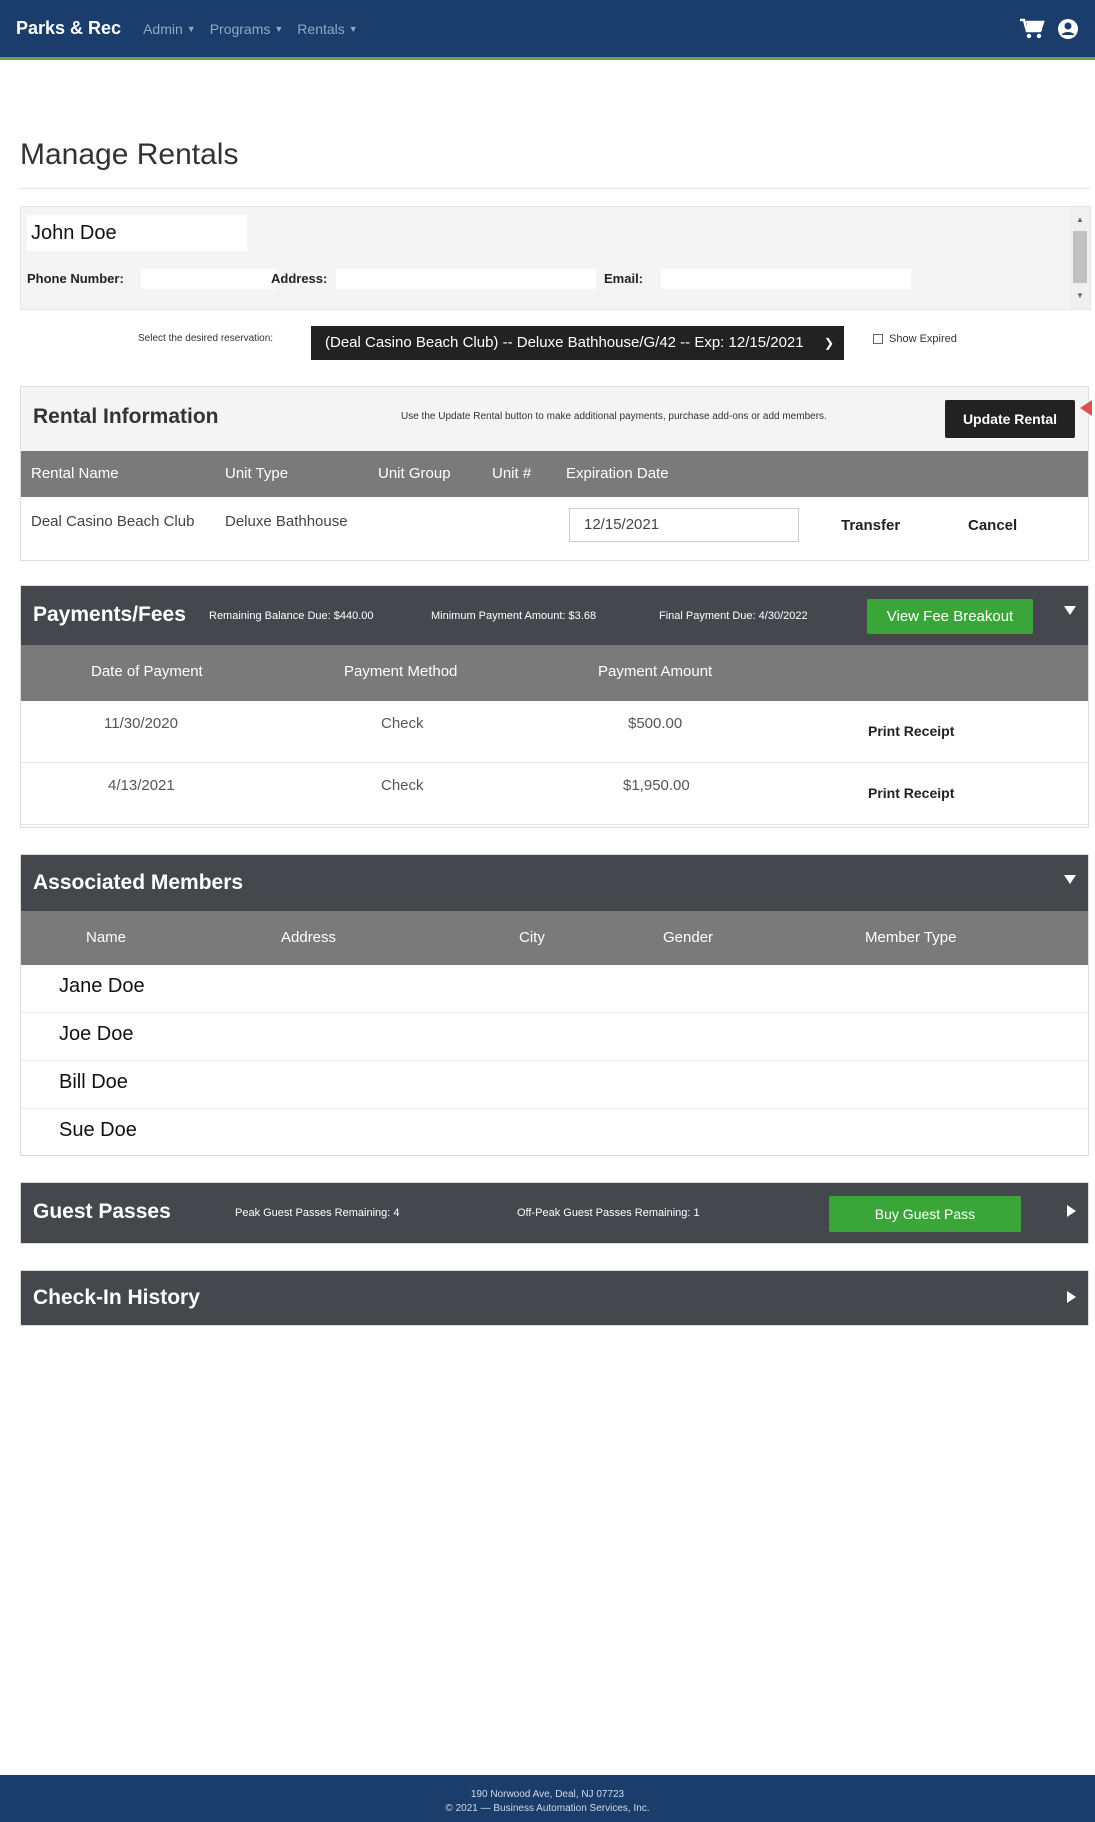  Describe the element at coordinates (138, 882) in the screenshot. I see `members-title: Associated Members` at that location.